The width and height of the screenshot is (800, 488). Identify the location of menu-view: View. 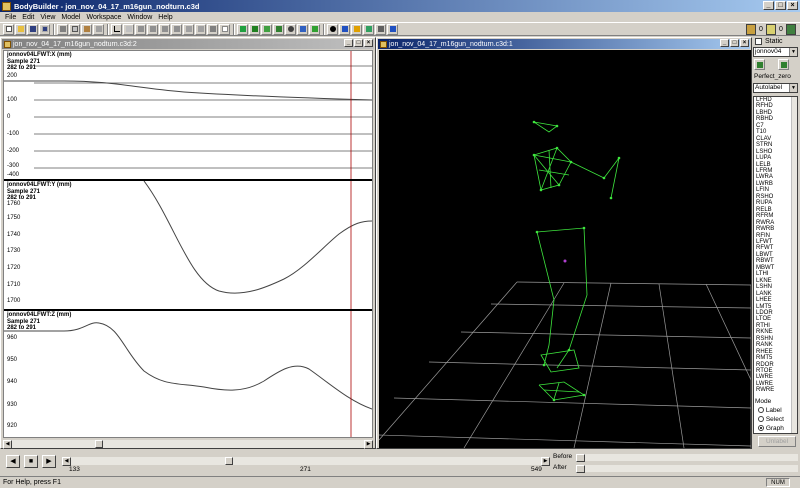
(47, 17).